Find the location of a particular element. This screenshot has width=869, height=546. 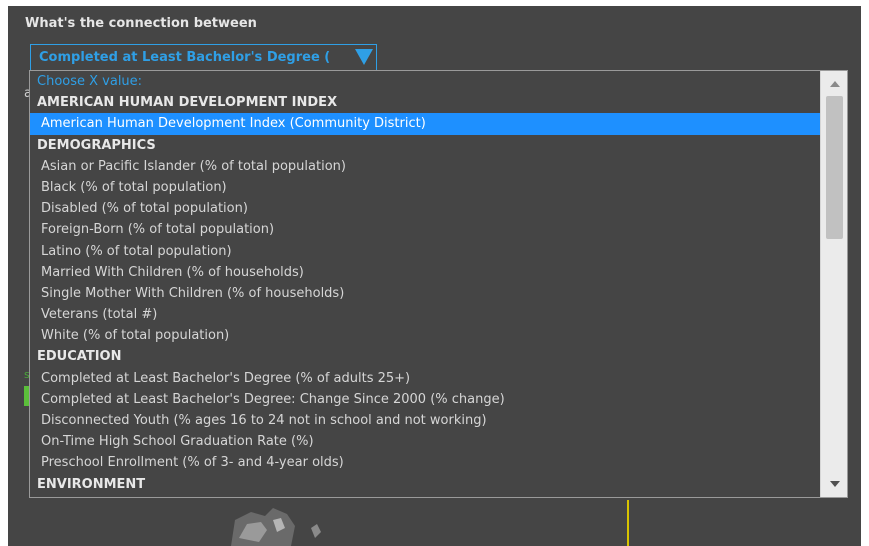

dropdown-option: Foreign-Born (% of total population) is located at coordinates (425, 229).